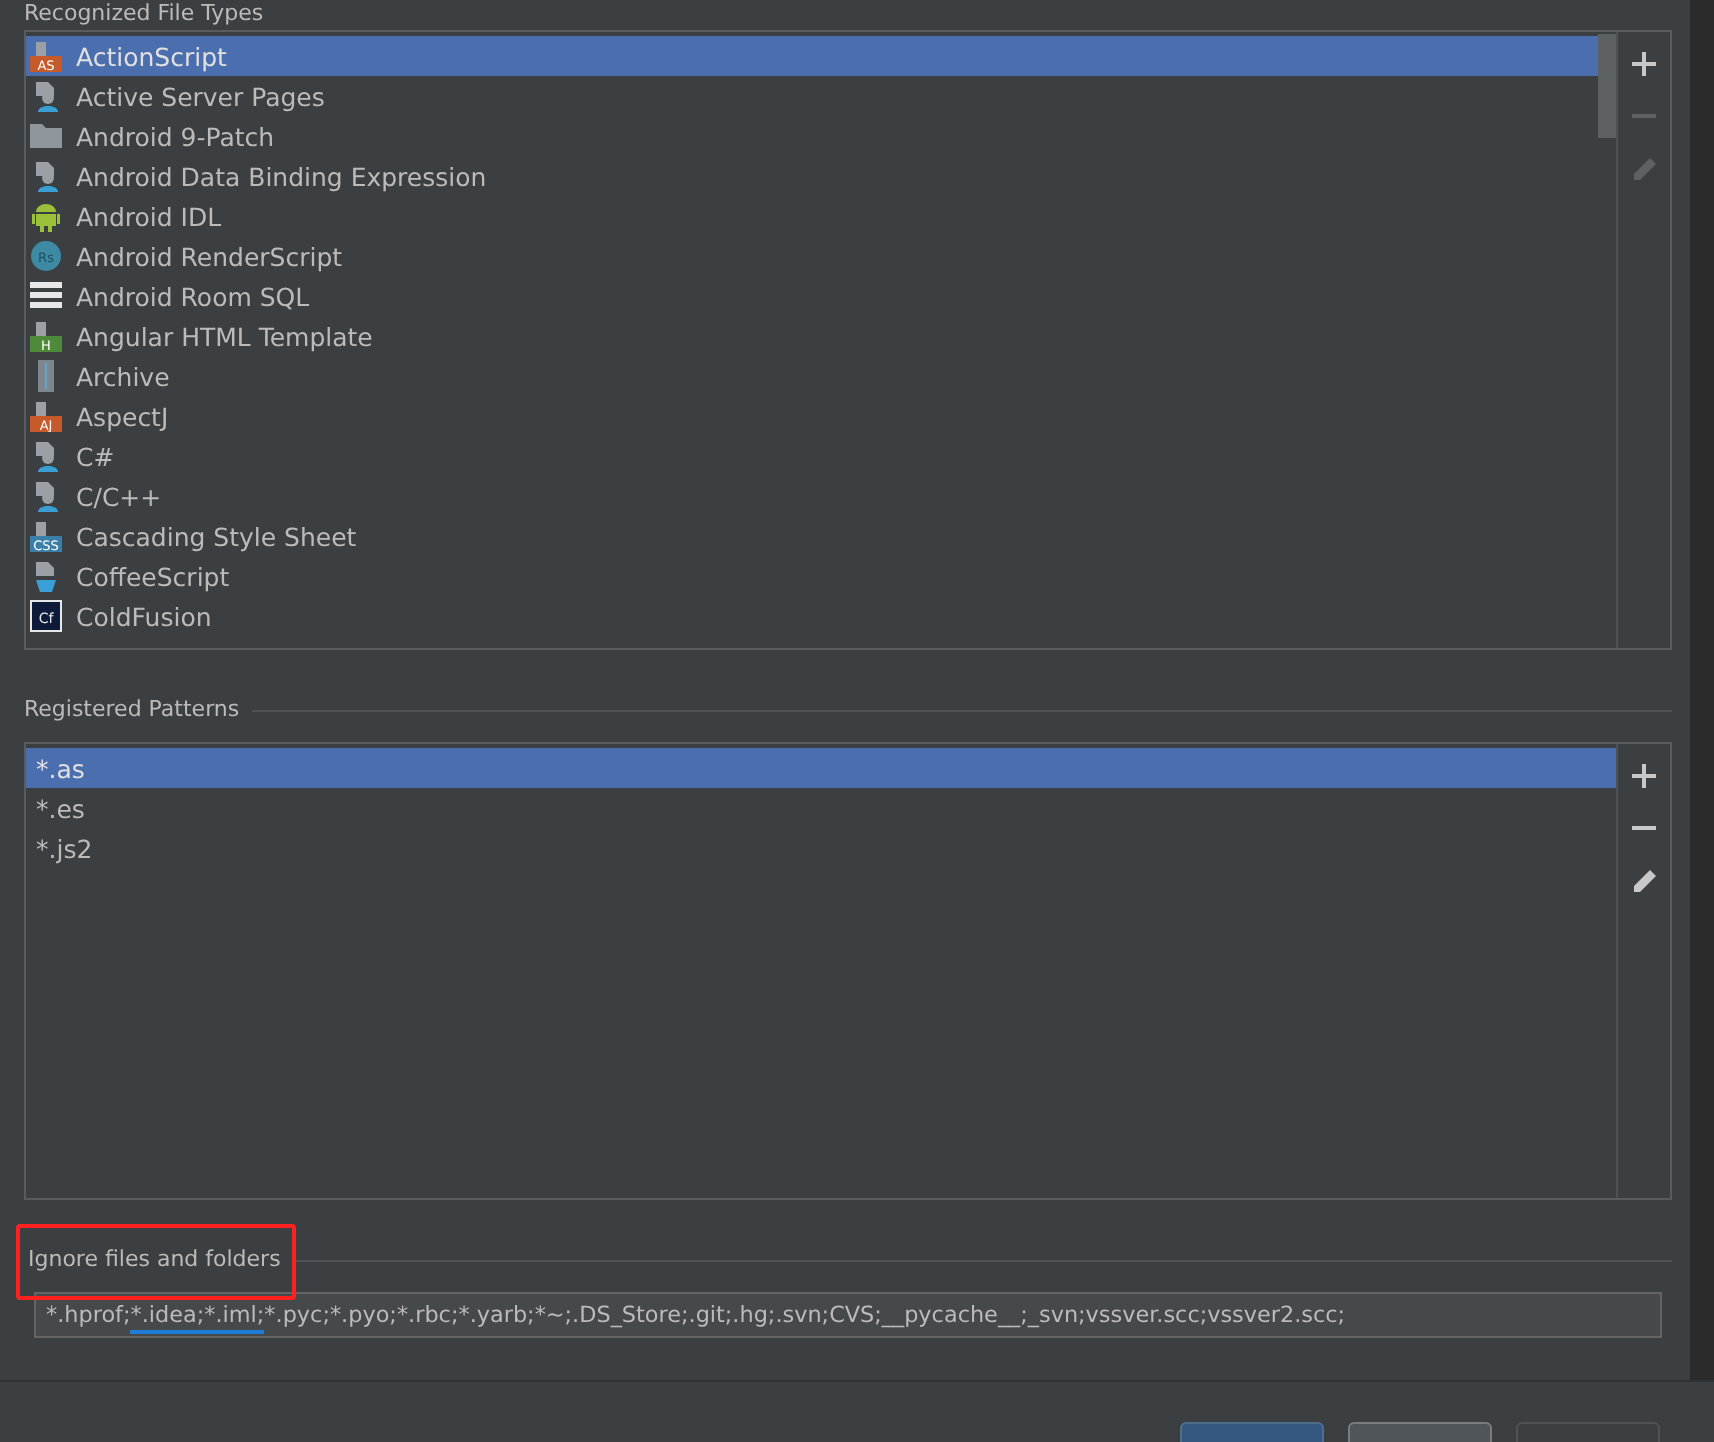 This screenshot has width=1714, height=1442. Describe the element at coordinates (821, 768) in the screenshot. I see `pattern-item: *.as` at that location.